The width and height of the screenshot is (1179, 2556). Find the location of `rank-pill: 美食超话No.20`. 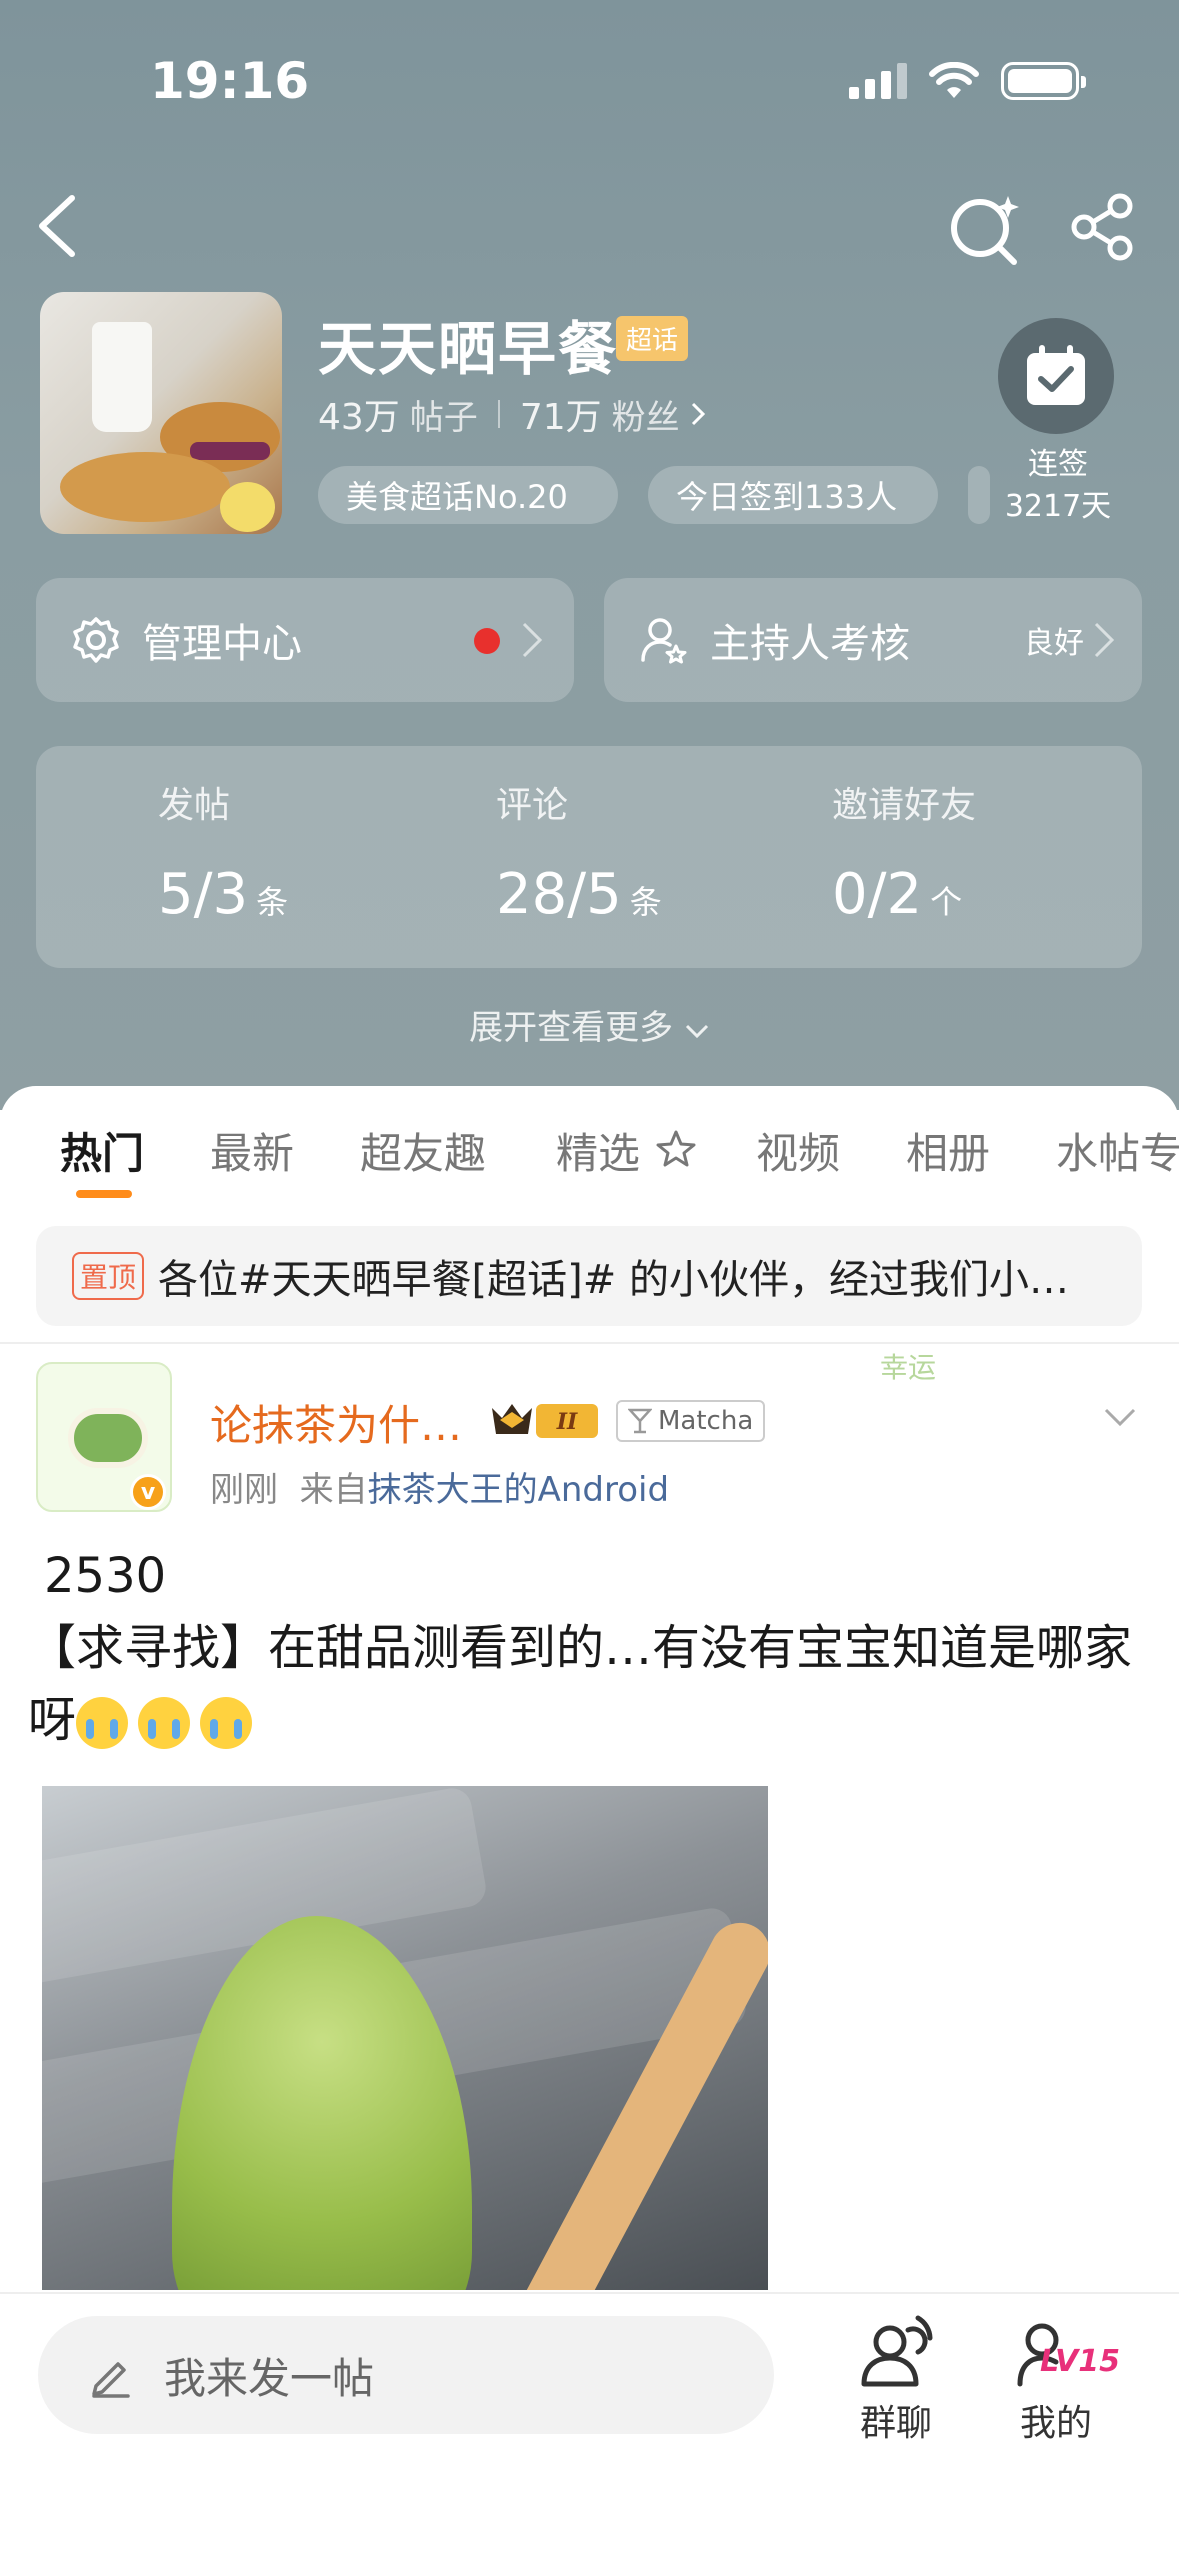

rank-pill: 美食超话No.20 is located at coordinates (468, 495).